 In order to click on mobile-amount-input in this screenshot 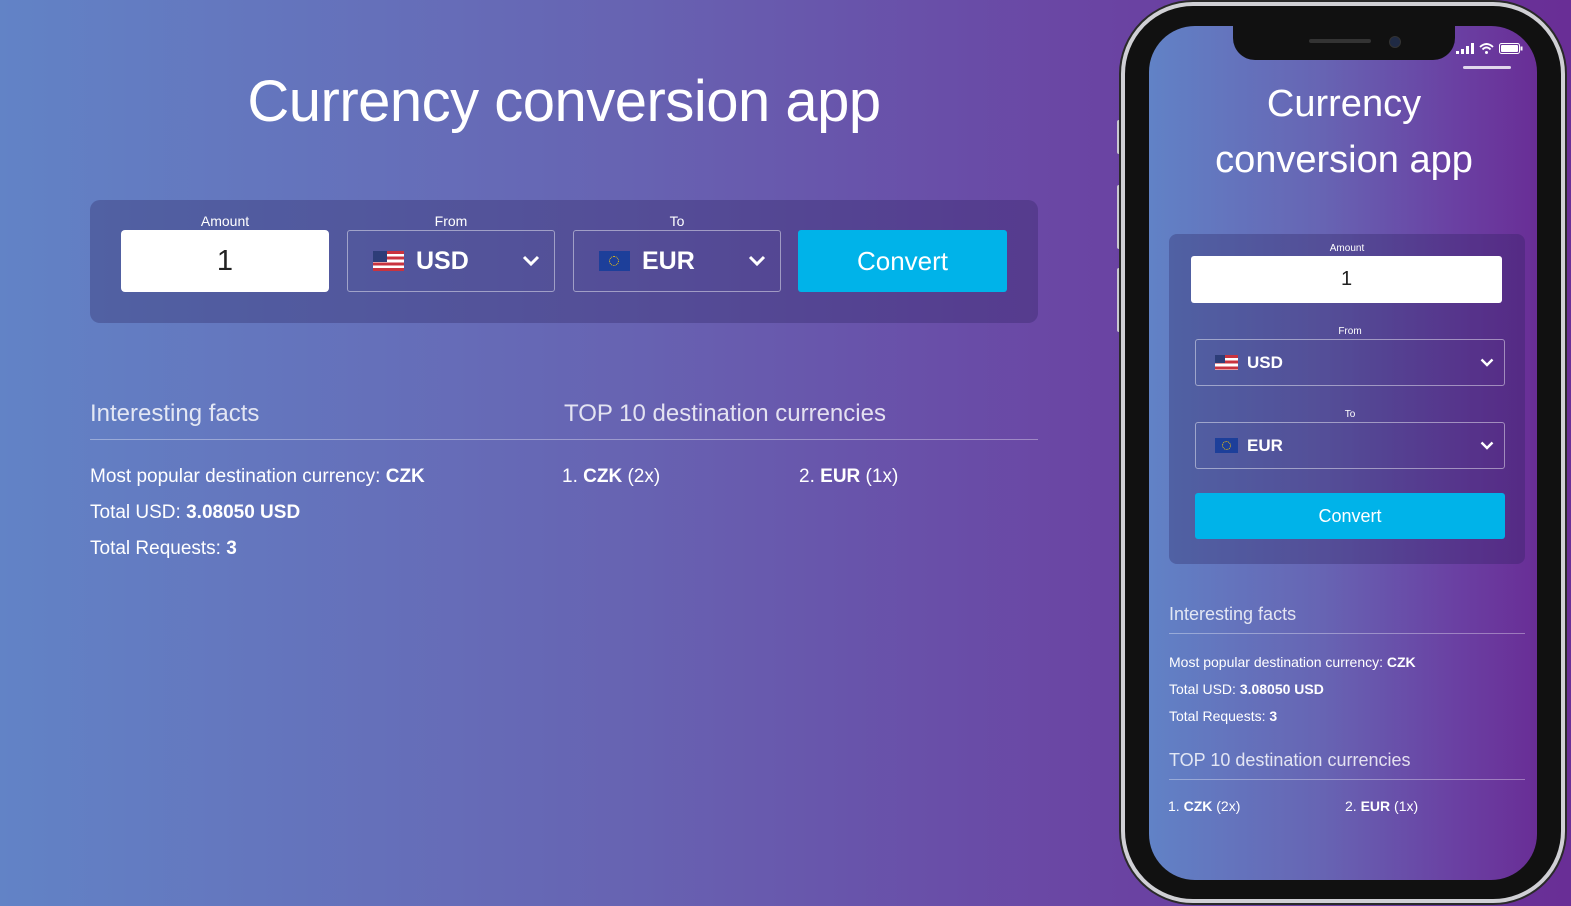, I will do `click(1346, 279)`.